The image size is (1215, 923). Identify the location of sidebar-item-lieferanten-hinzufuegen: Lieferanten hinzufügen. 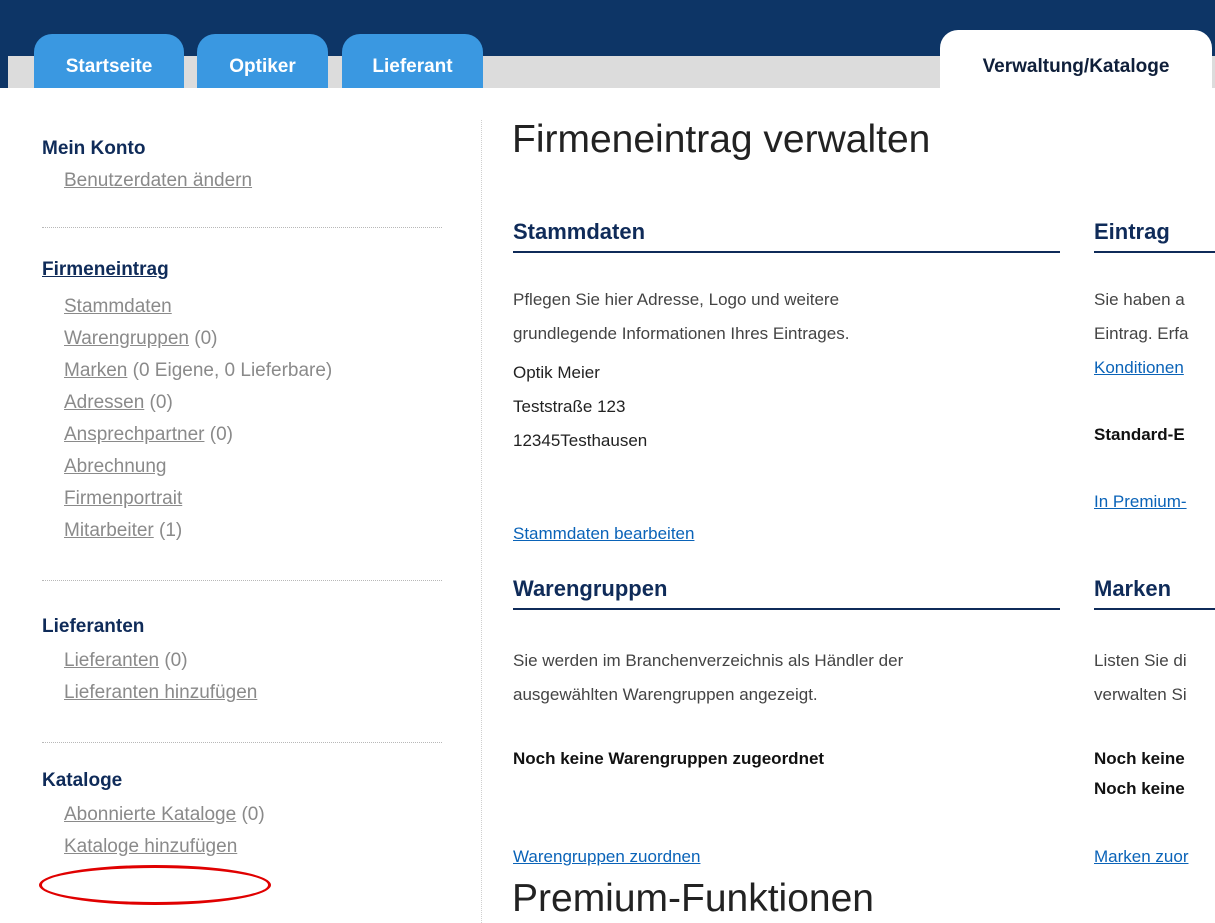
(253, 693).